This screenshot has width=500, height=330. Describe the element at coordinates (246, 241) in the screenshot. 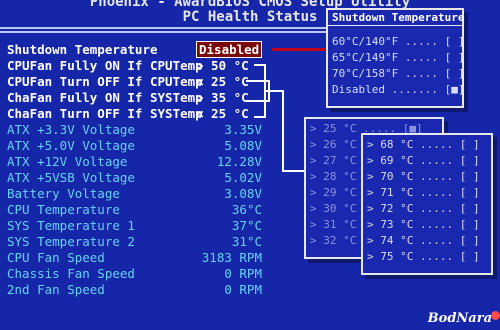

I see `reading-value: 31°C` at that location.